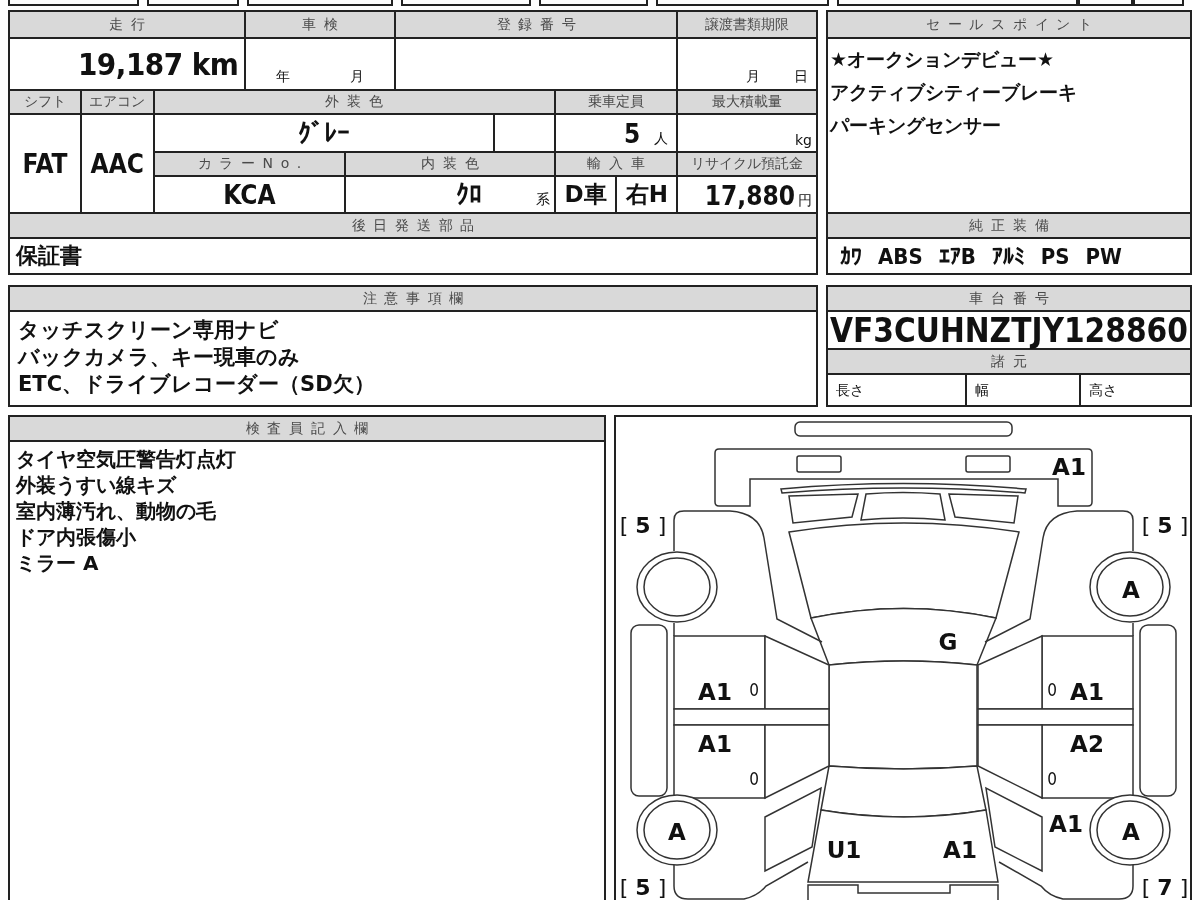 The height and width of the screenshot is (900, 1200). Describe the element at coordinates (1010, 25) in the screenshot. I see `sale-points-header: セールスポイント` at that location.